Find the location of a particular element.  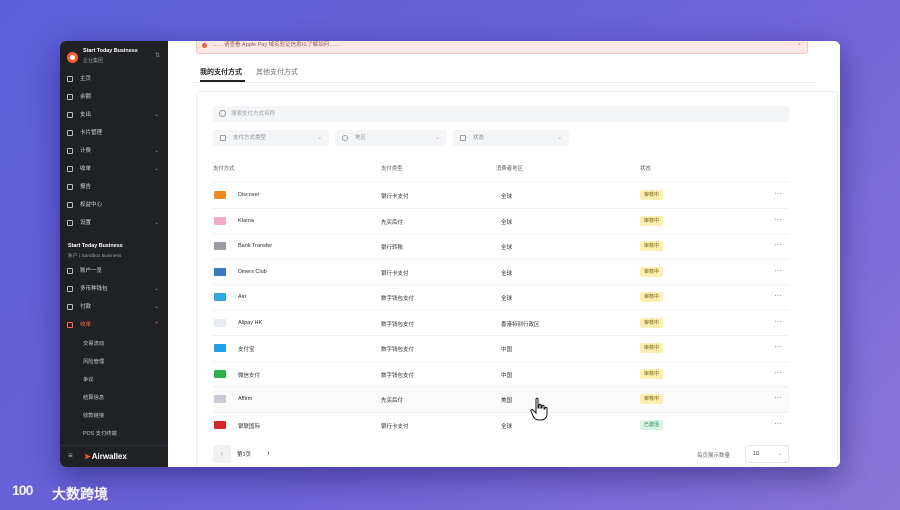

payment-method-name: 微信支付 is located at coordinates (249, 375).